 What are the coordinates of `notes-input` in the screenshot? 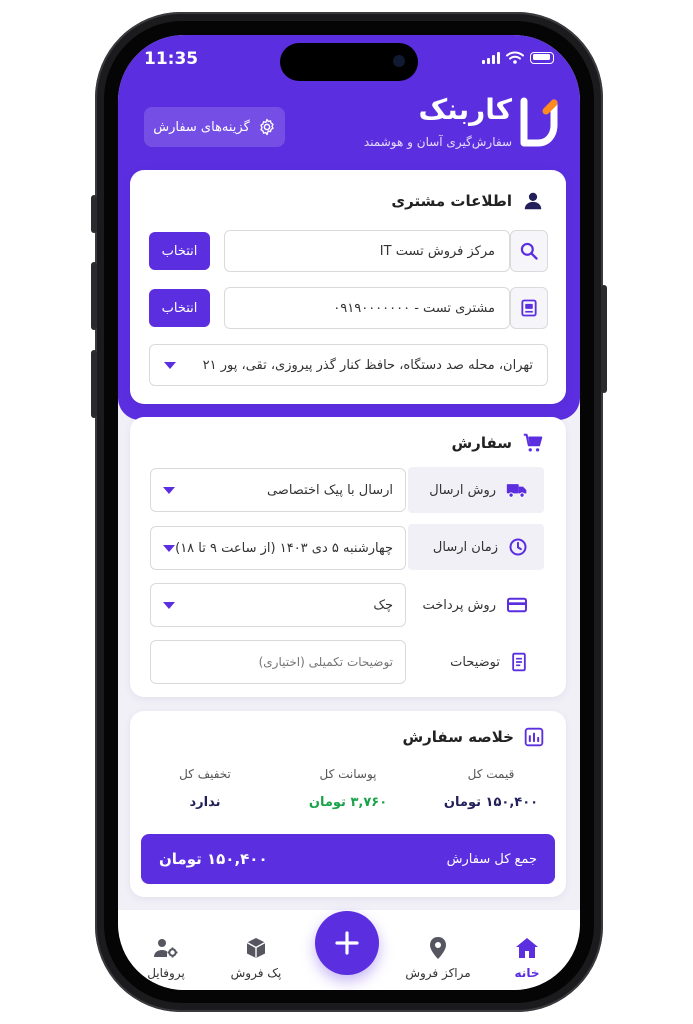 It's located at (278, 662).